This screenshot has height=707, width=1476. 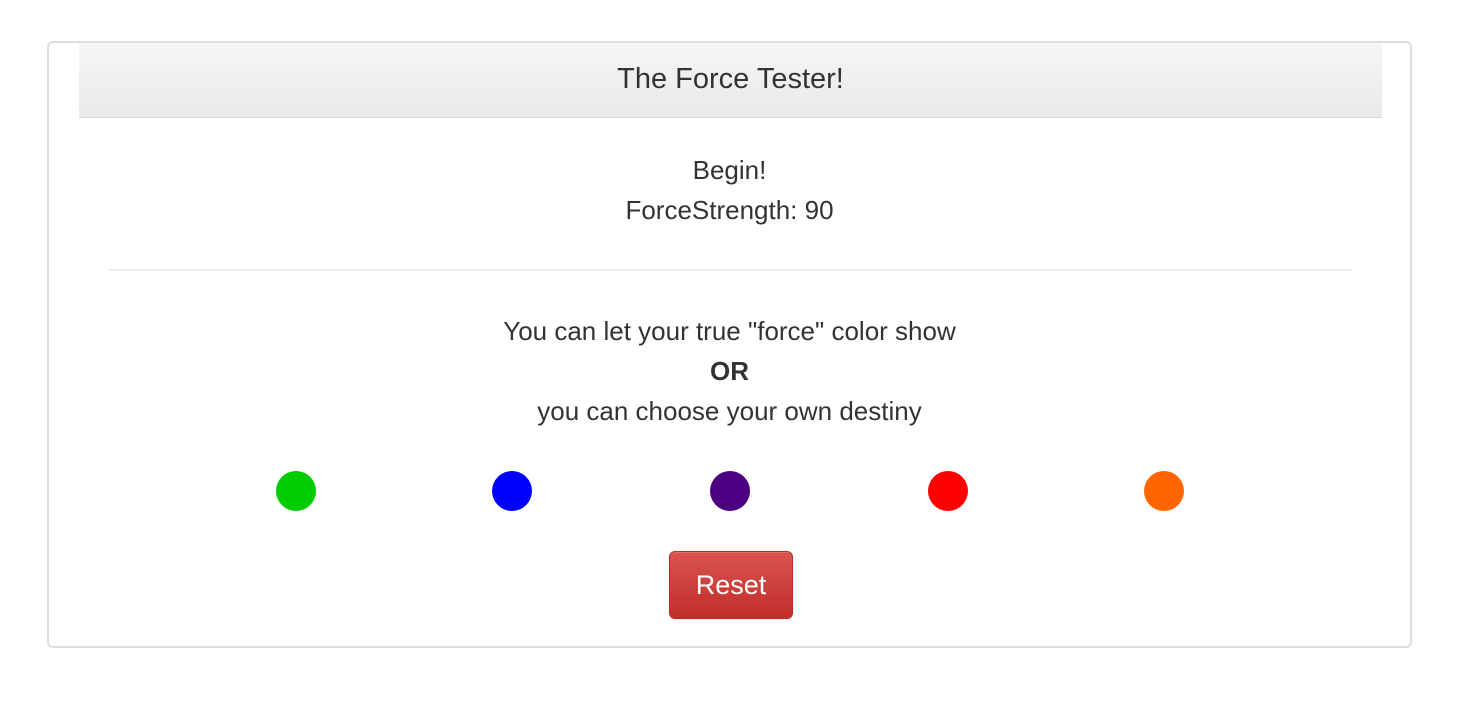 I want to click on divider, so click(x=730, y=270).